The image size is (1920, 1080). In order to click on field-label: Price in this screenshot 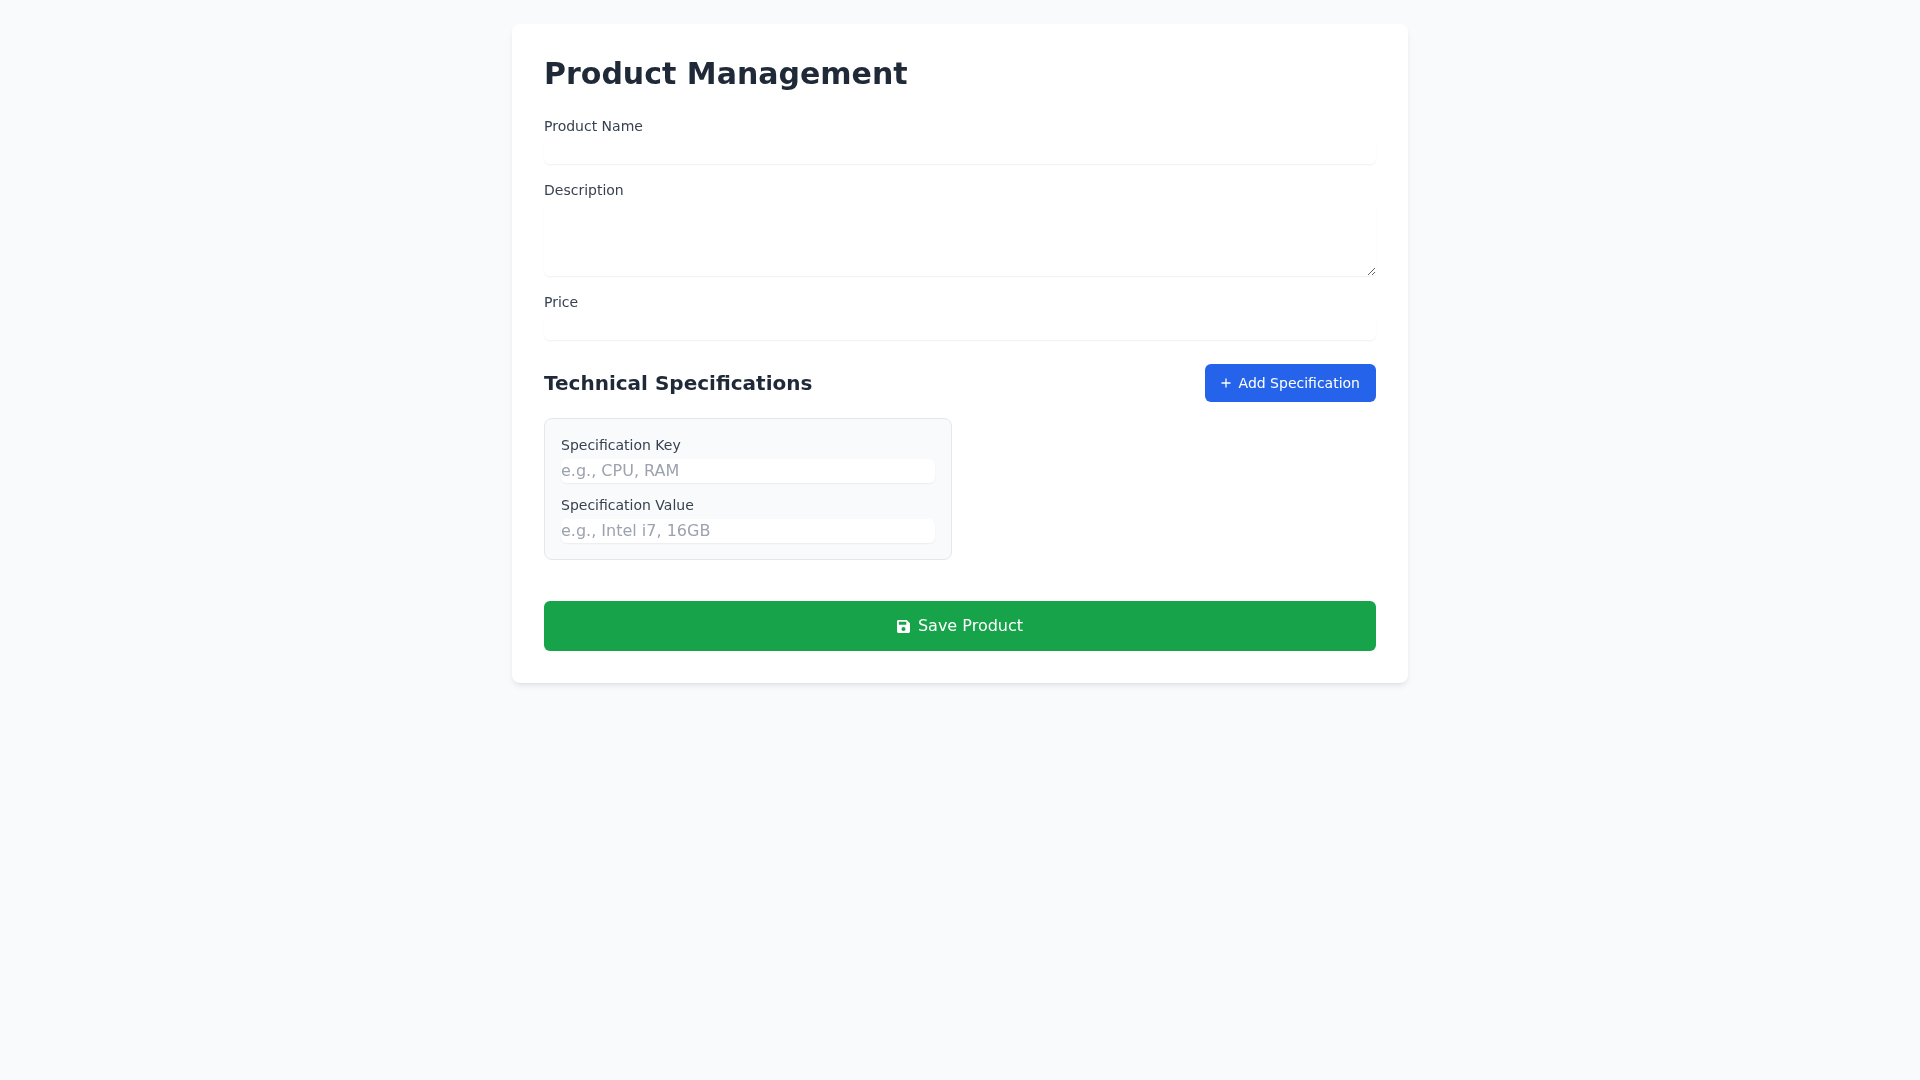, I will do `click(561, 302)`.